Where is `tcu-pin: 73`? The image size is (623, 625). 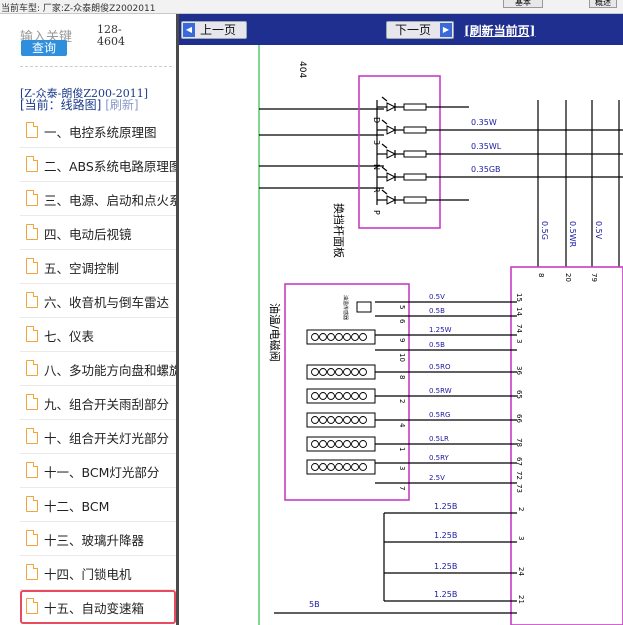
tcu-pin: 73 is located at coordinates (519, 488).